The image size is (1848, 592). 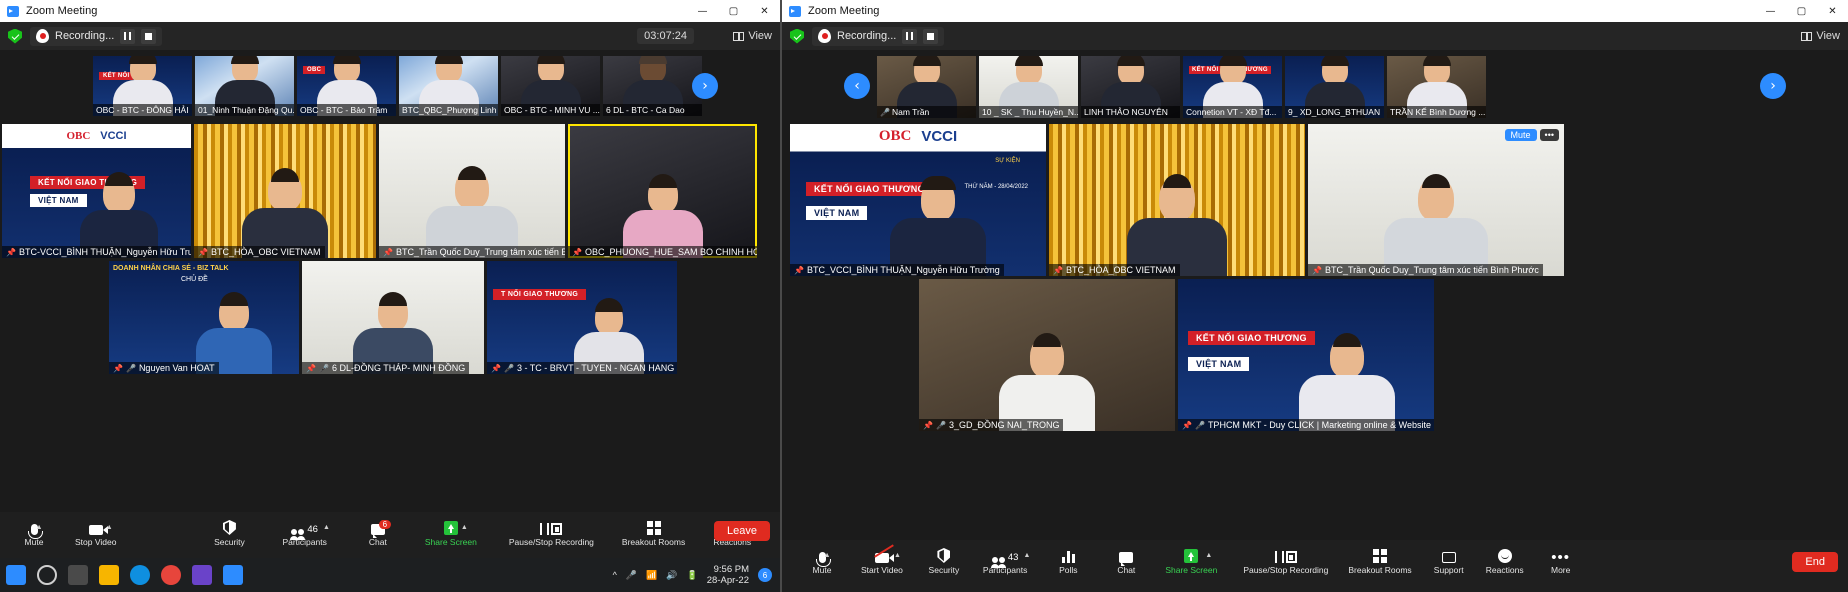 What do you see at coordinates (1380, 570) in the screenshot?
I see `breakout-rooms-label: Breakout Rooms` at bounding box center [1380, 570].